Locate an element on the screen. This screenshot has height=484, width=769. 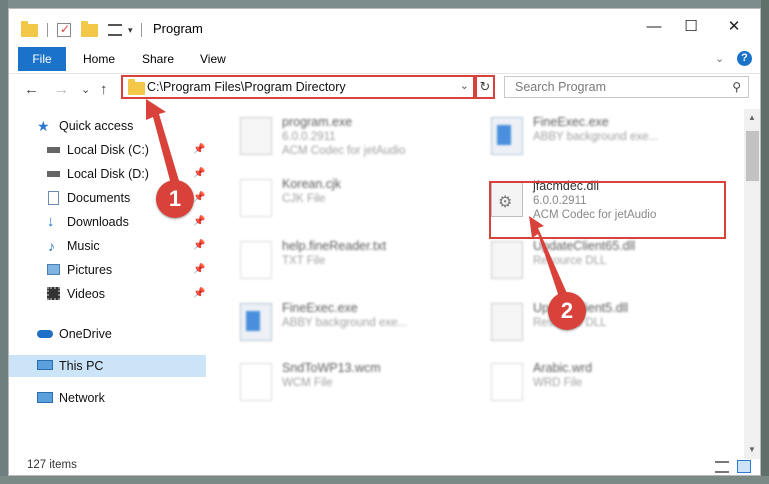
sidebar-item-label: Documents is located at coordinates (99, 198).